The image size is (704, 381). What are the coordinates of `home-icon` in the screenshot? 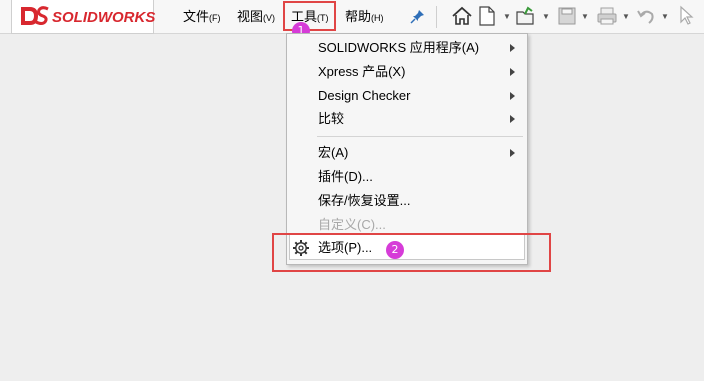 It's located at (462, 16).